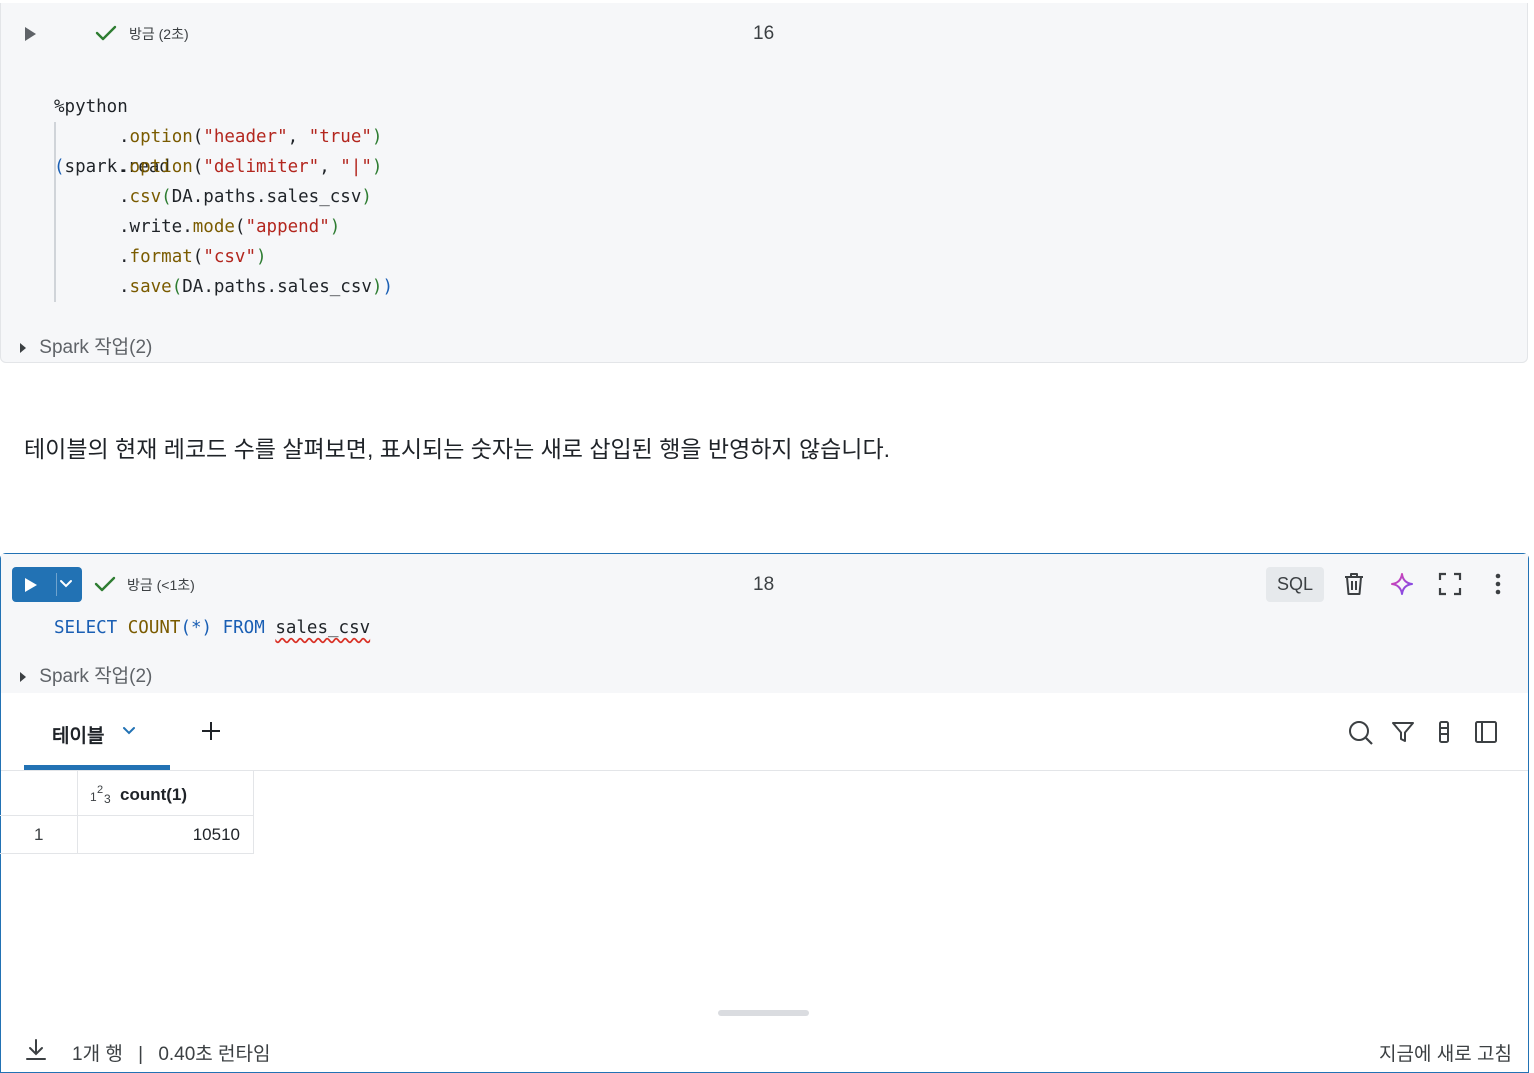 Image resolution: width=1534 pixels, height=1073 pixels. What do you see at coordinates (78, 736) in the screenshot?
I see `tab-label: 테이블` at bounding box center [78, 736].